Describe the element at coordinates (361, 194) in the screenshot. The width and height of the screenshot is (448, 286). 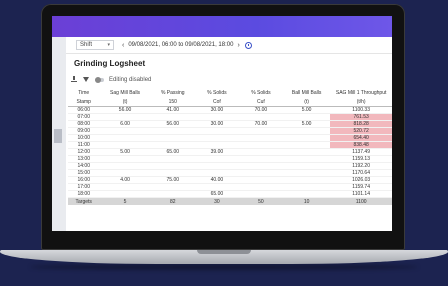
I see `value-cell: 1101.14` at that location.